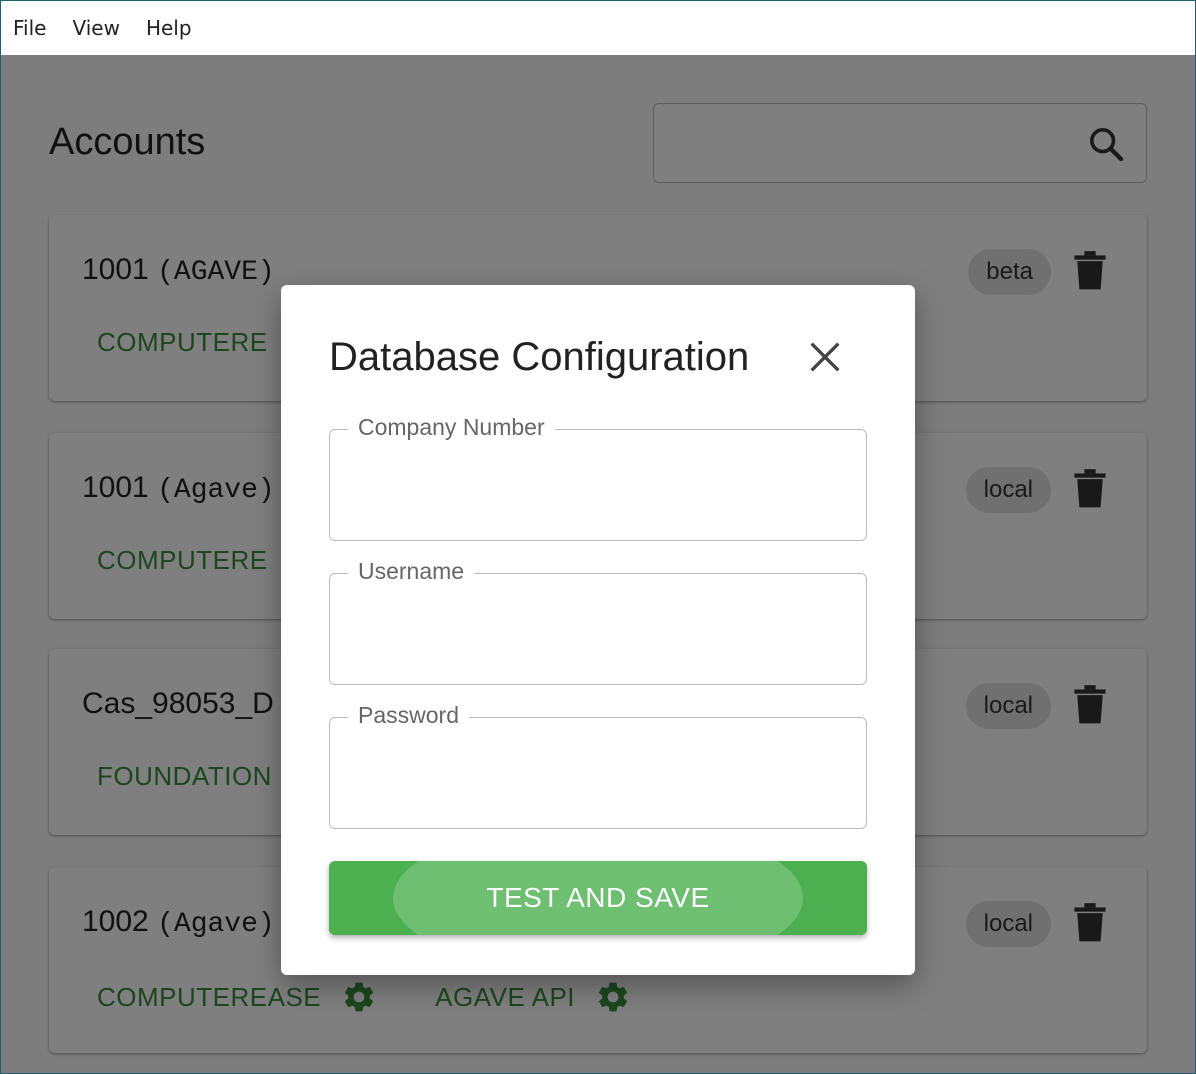 Image resolution: width=1196 pixels, height=1074 pixels. I want to click on menu-file: File, so click(29, 28).